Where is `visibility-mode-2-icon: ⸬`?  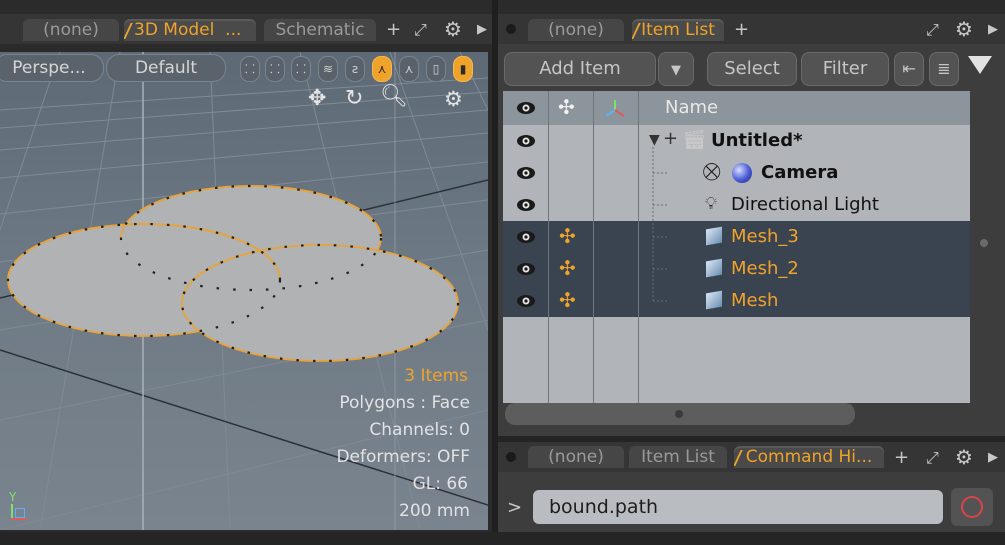 visibility-mode-2-icon: ⸬ is located at coordinates (275, 69).